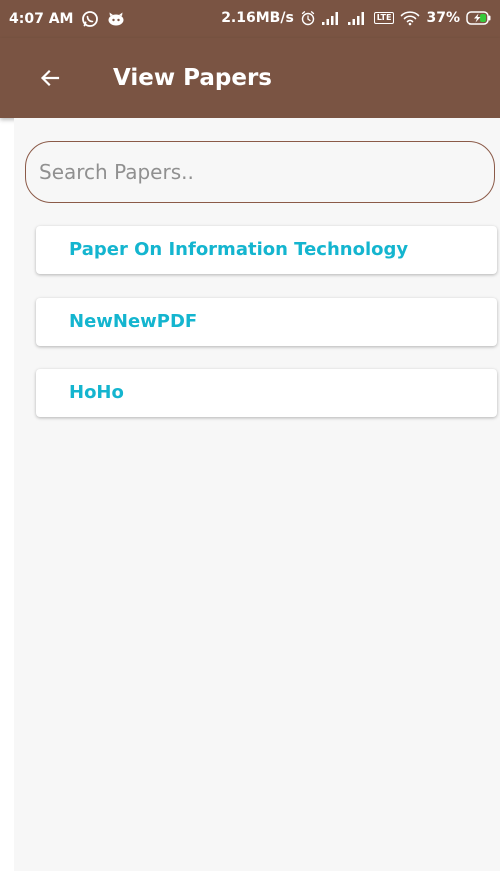  I want to click on page-title: View Papers, so click(192, 78).